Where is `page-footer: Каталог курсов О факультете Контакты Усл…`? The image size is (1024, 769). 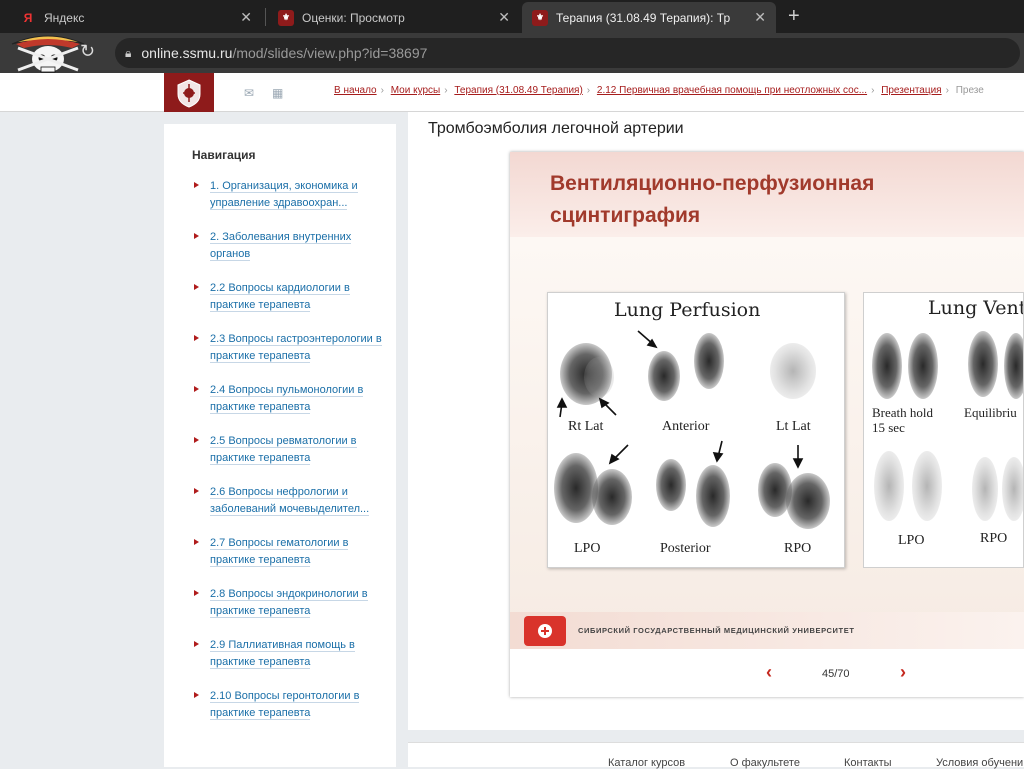 page-footer: Каталог курсов О факультете Контакты Усл… is located at coordinates (716, 755).